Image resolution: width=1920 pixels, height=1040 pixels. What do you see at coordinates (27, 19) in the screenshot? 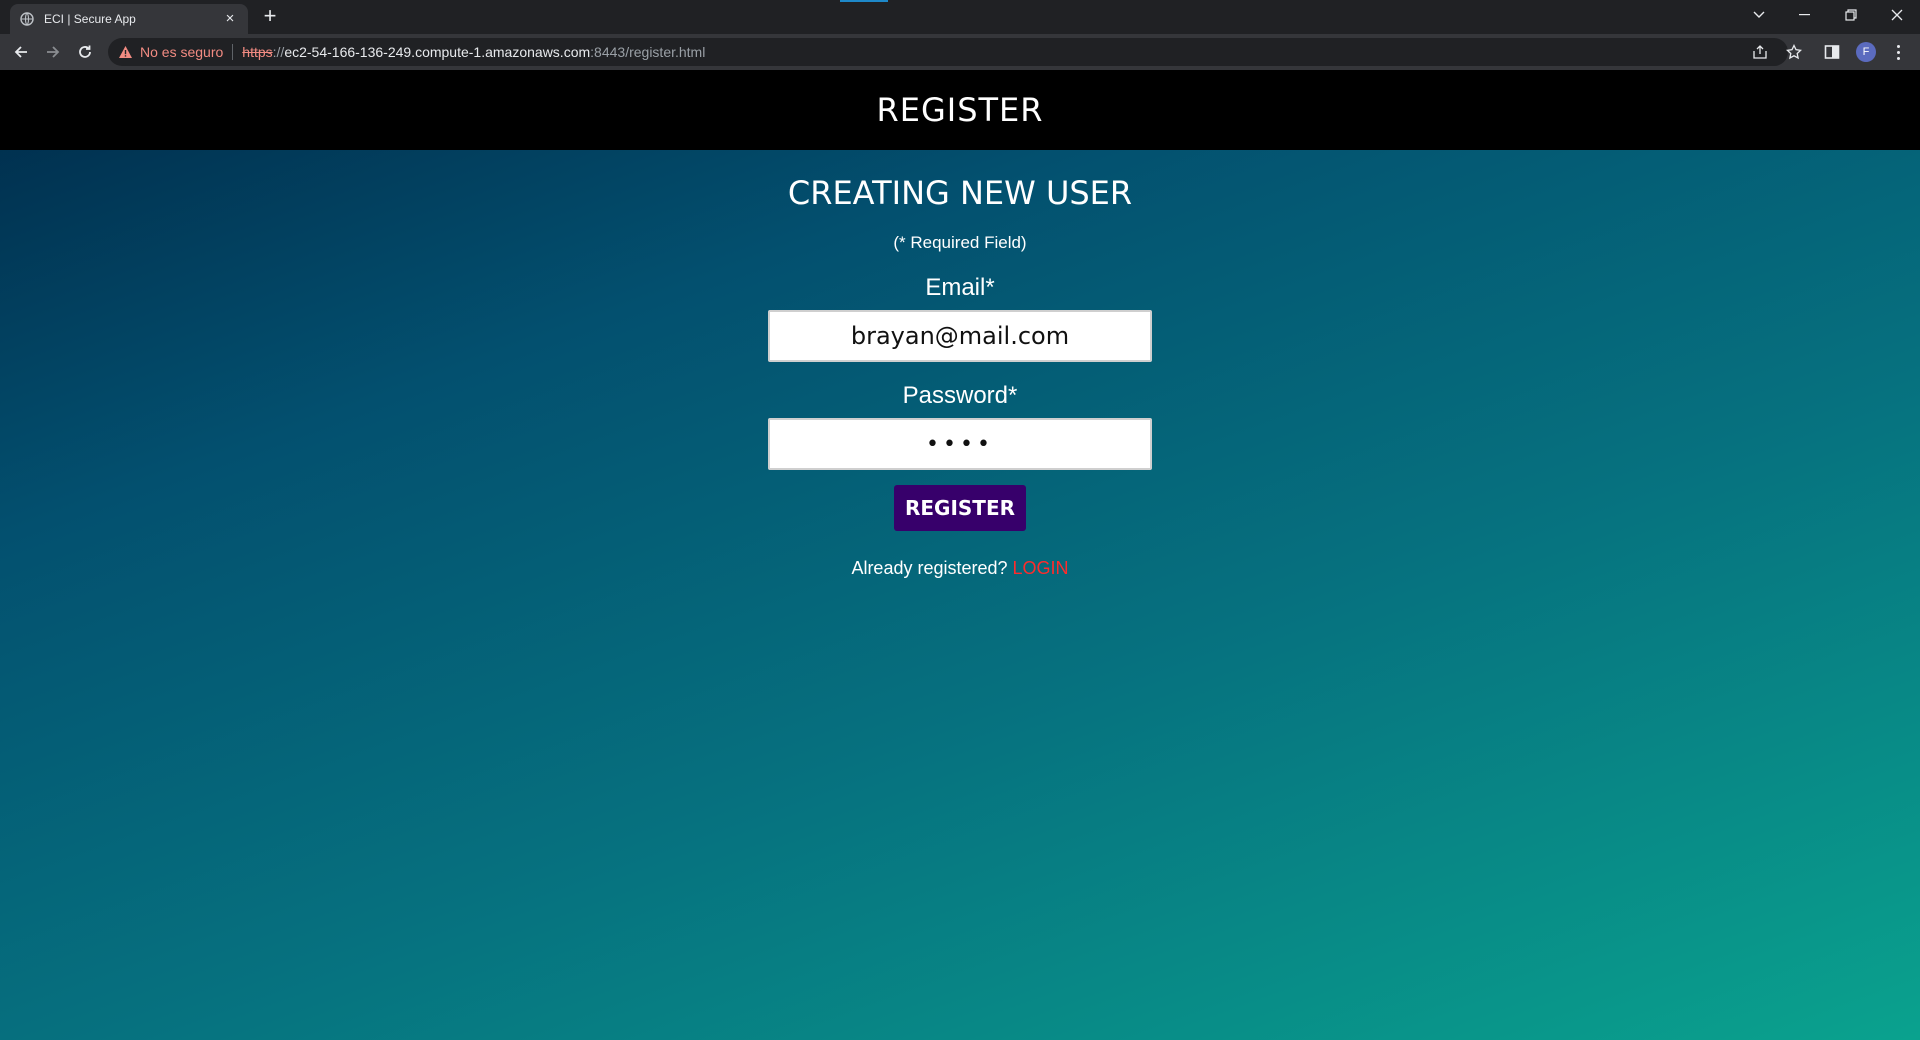
I see `globe-icon` at bounding box center [27, 19].